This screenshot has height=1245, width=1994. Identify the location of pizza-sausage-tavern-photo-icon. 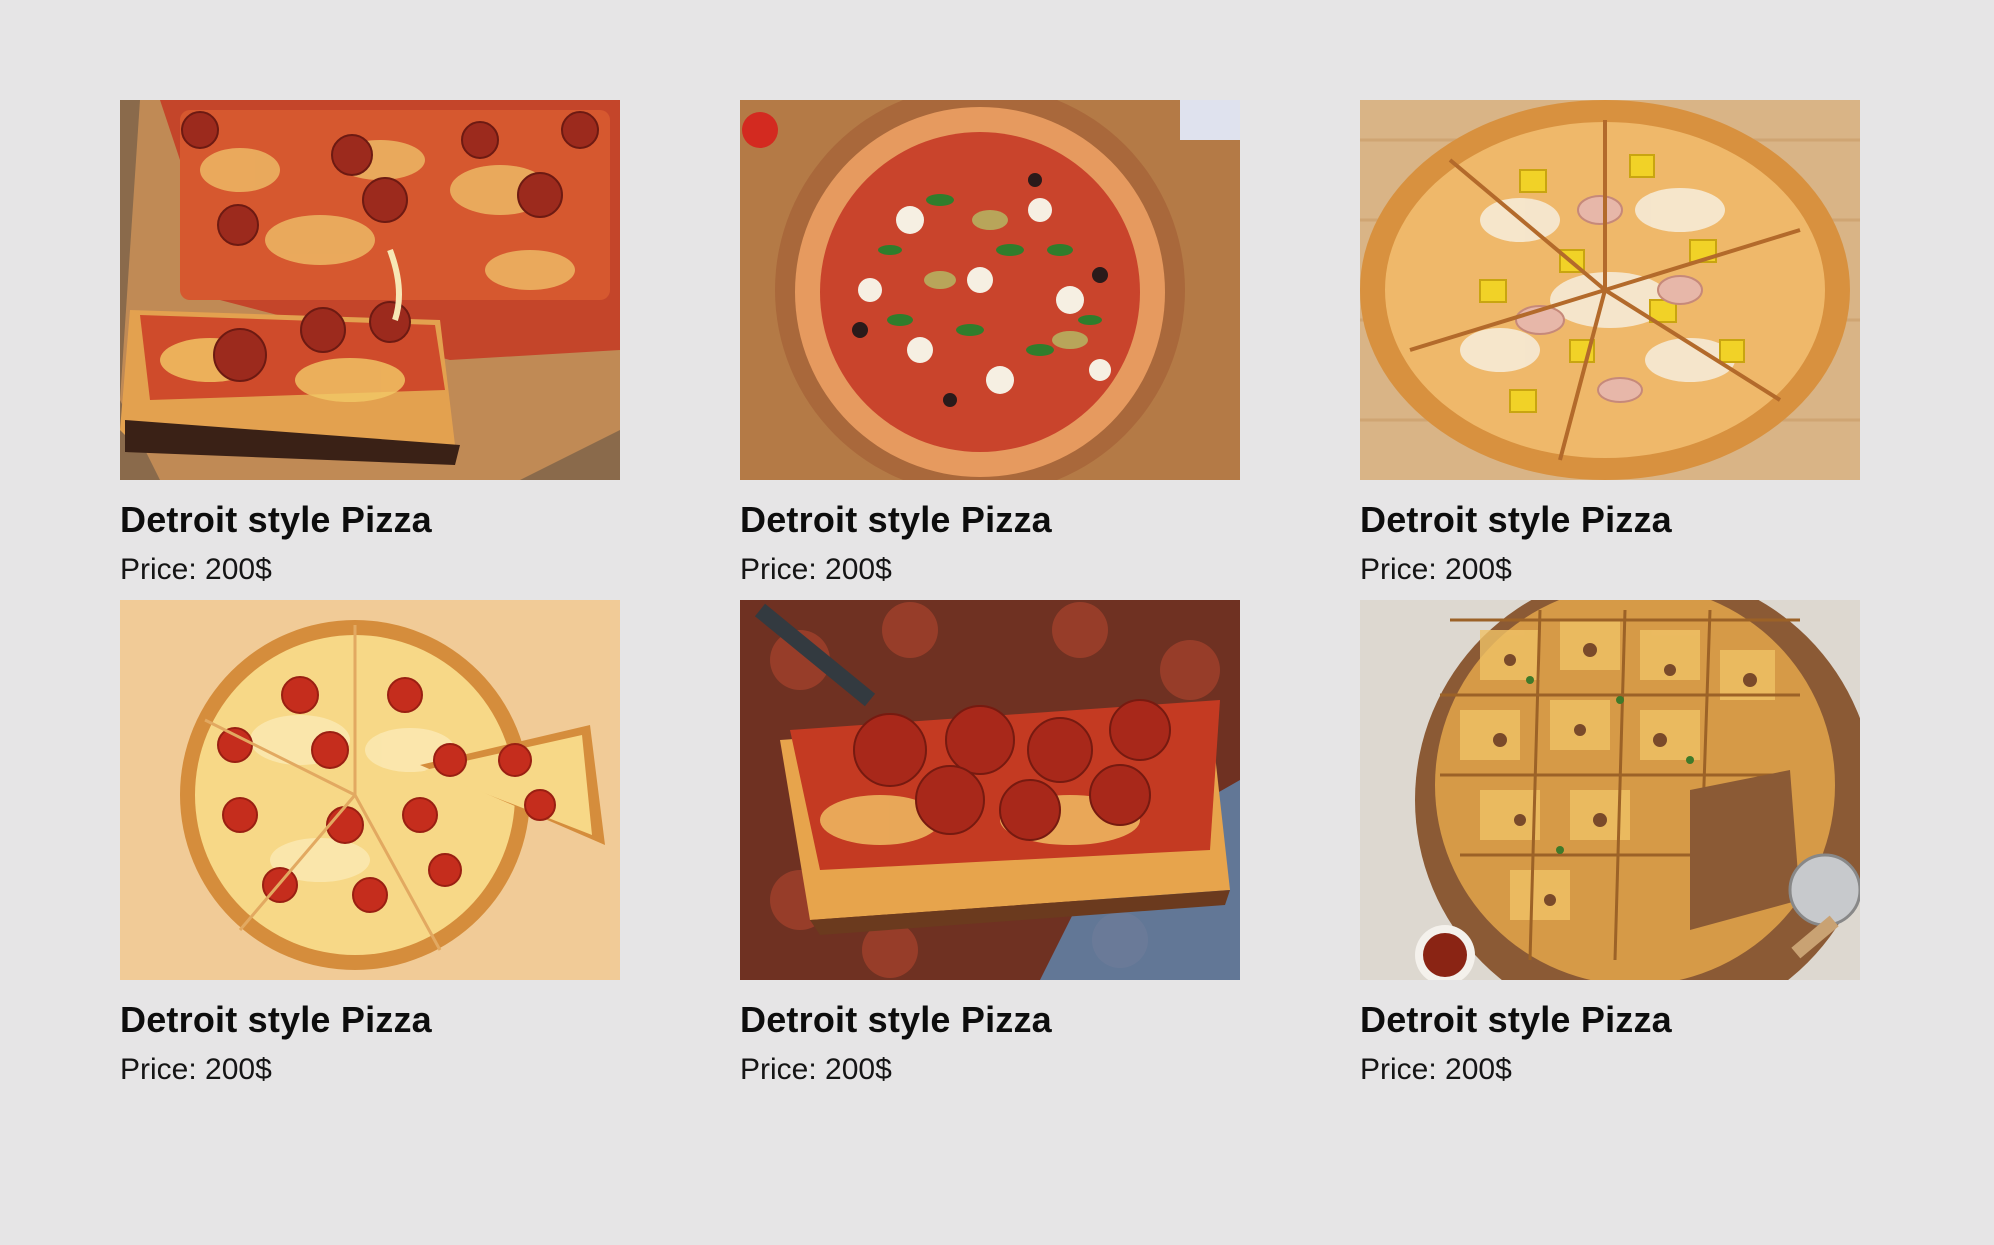
(1610, 790).